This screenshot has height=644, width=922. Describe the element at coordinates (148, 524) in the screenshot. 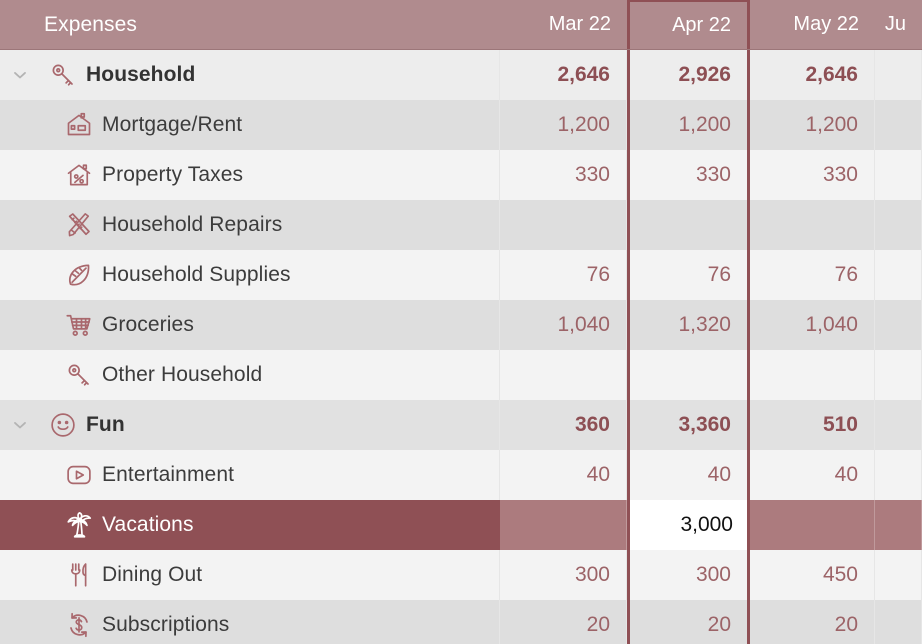

I see `row-label: Vacations` at that location.